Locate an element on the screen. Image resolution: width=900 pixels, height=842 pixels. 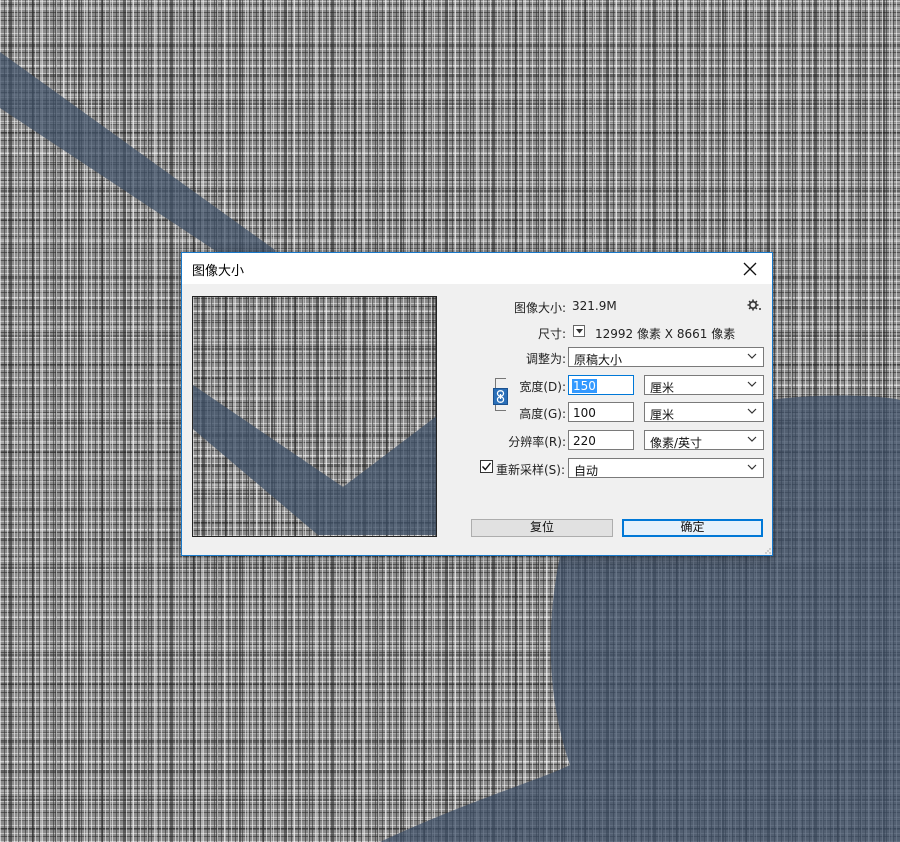
dialog-title: 图像大小 is located at coordinates (218, 271).